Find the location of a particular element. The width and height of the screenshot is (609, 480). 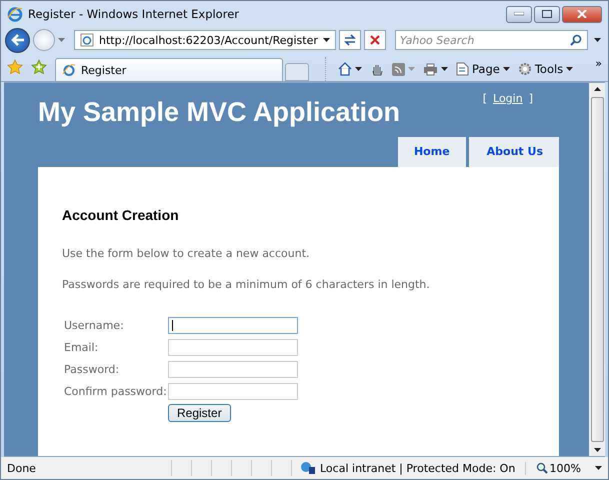

globe-icon is located at coordinates (308, 468).